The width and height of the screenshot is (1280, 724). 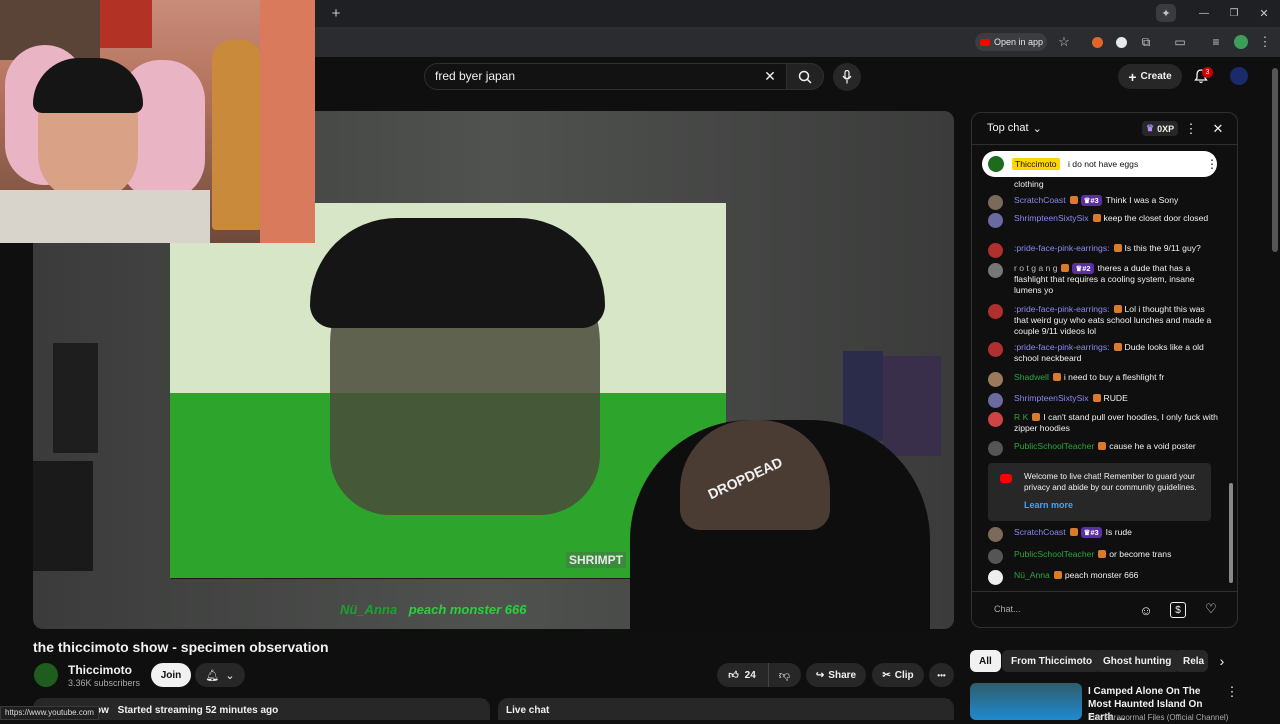 What do you see at coordinates (46, 675) in the screenshot?
I see `channel-avatar` at bounding box center [46, 675].